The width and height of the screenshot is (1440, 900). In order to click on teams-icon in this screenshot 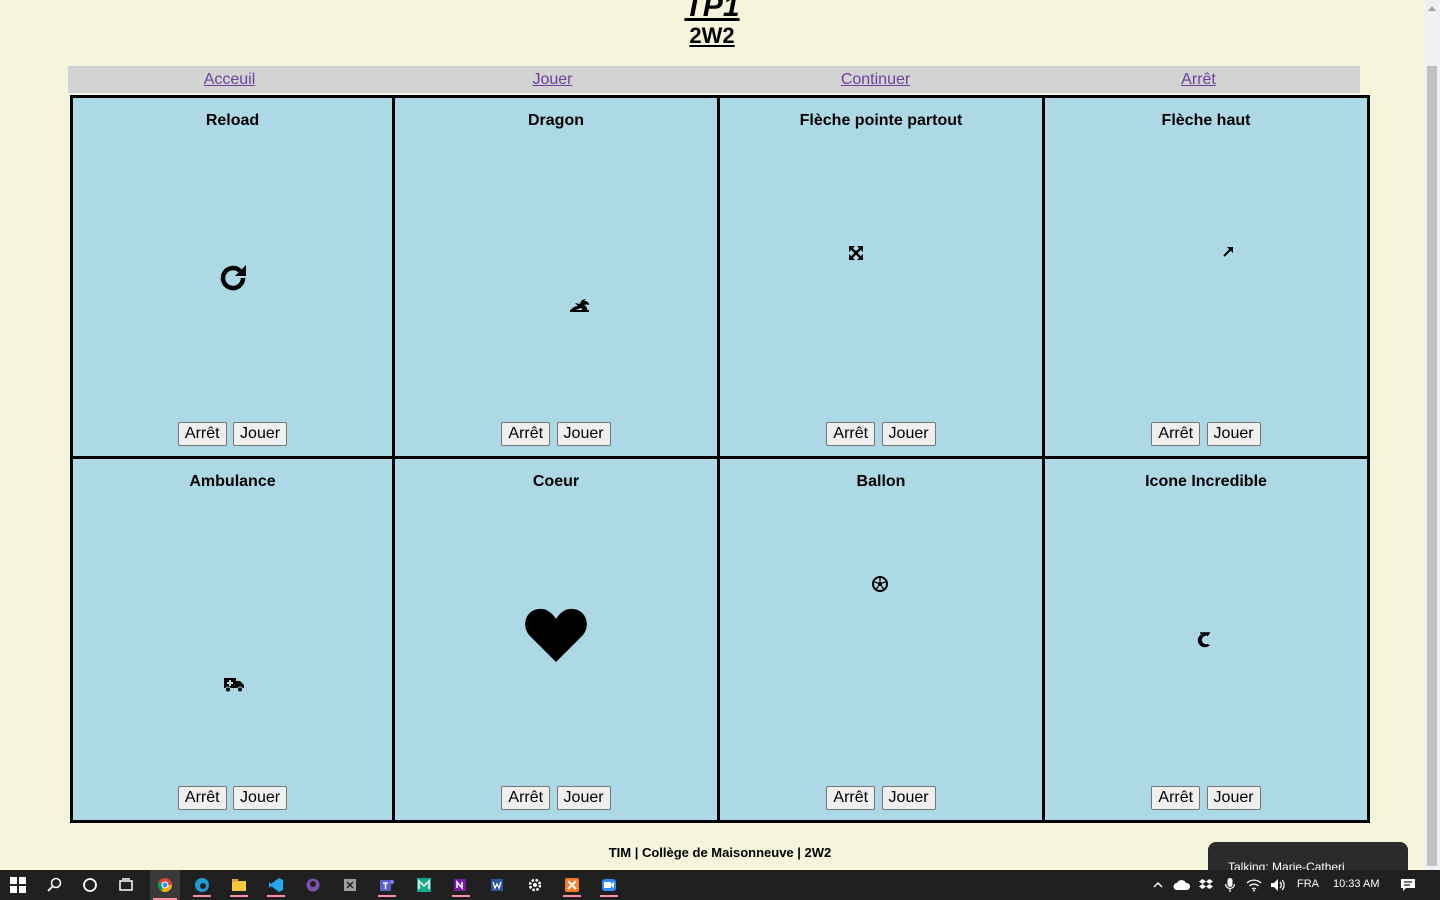, I will do `click(387, 885)`.